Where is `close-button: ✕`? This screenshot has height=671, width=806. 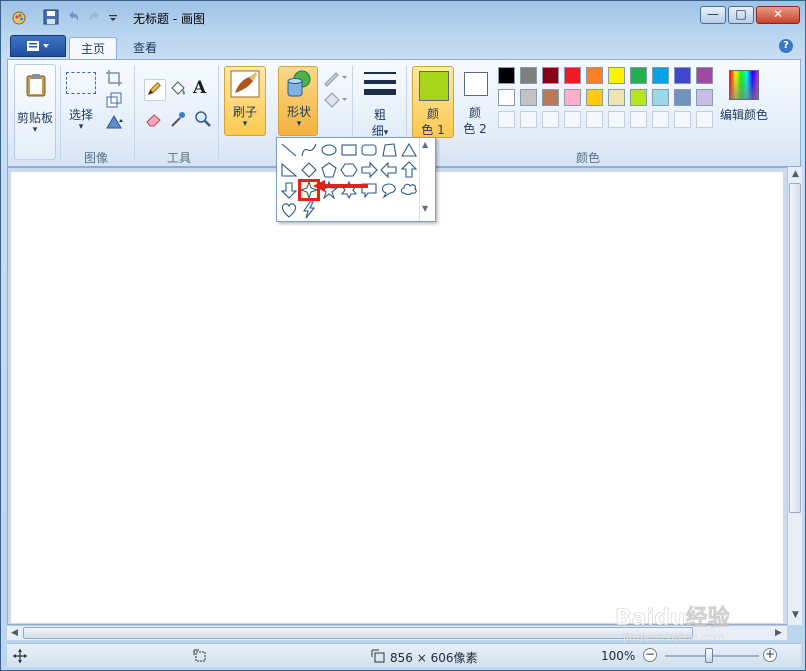
close-button: ✕ is located at coordinates (778, 15).